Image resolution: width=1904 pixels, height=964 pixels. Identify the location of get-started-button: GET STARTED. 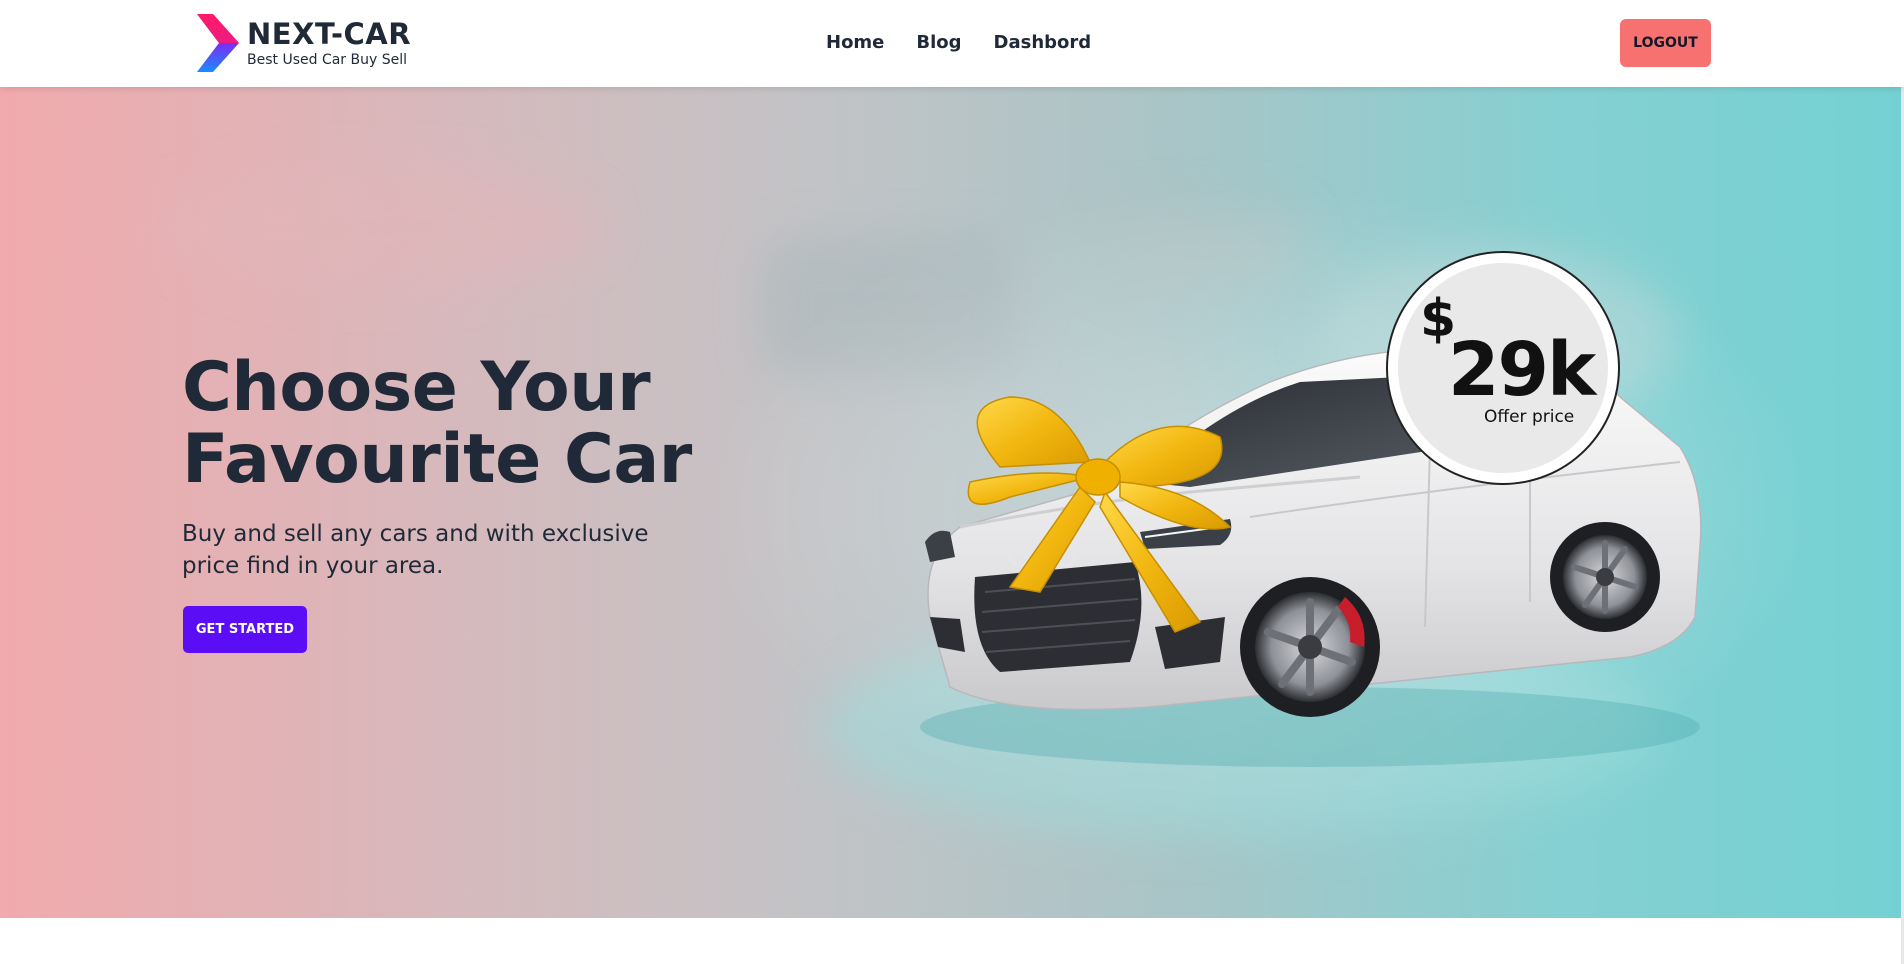
(245, 629).